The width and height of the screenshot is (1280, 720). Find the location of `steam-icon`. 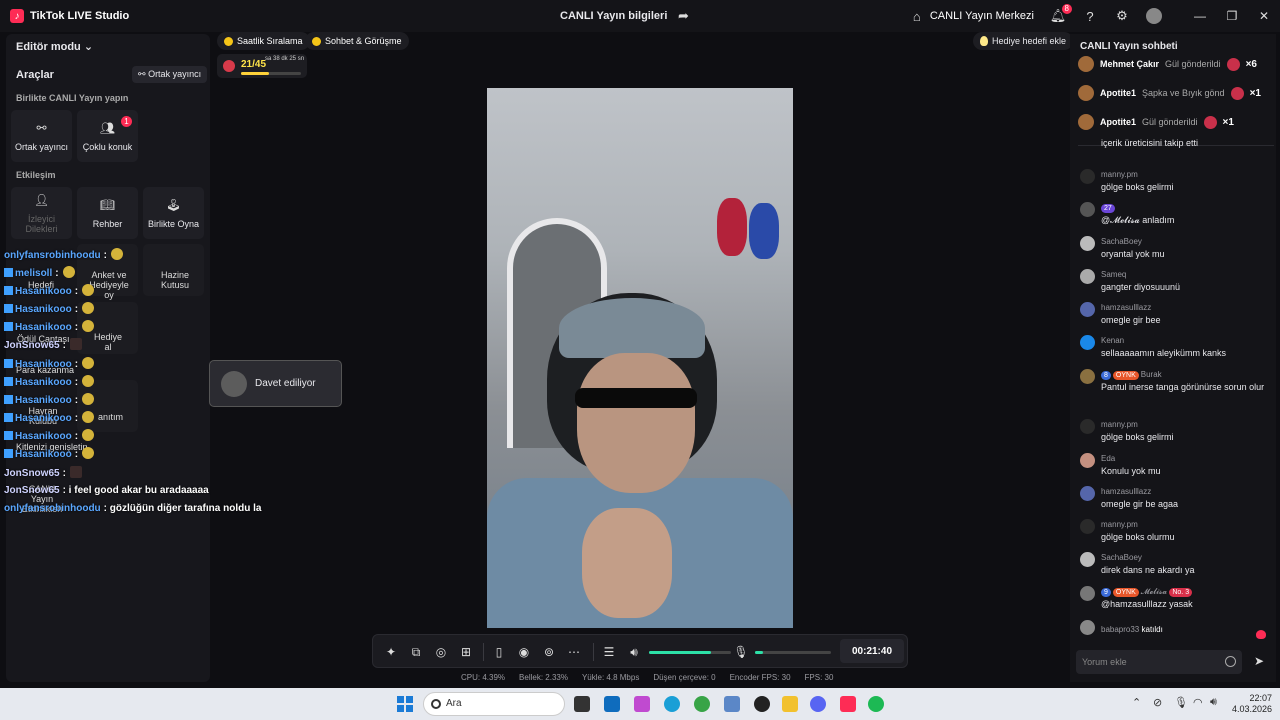

steam-icon is located at coordinates (762, 704).